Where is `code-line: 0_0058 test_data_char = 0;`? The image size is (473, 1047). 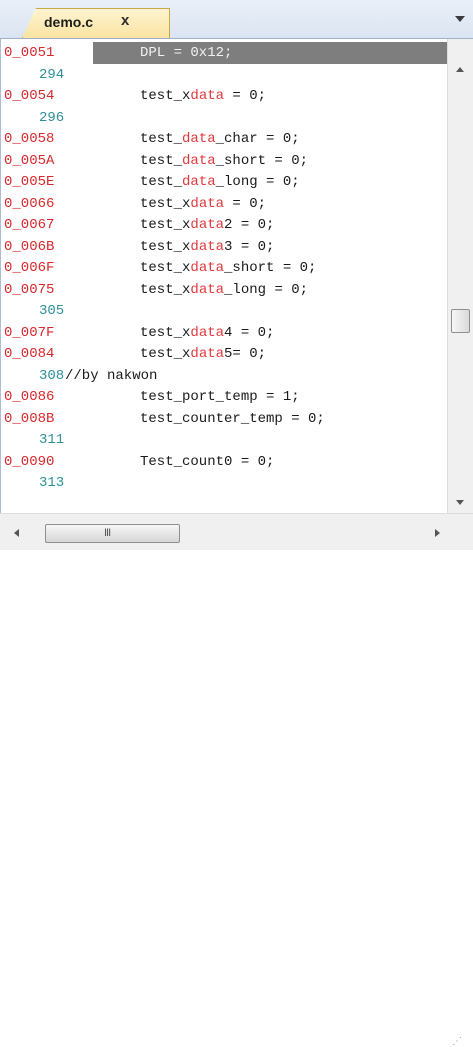 code-line: 0_0058 test_data_char = 0; is located at coordinates (224, 139).